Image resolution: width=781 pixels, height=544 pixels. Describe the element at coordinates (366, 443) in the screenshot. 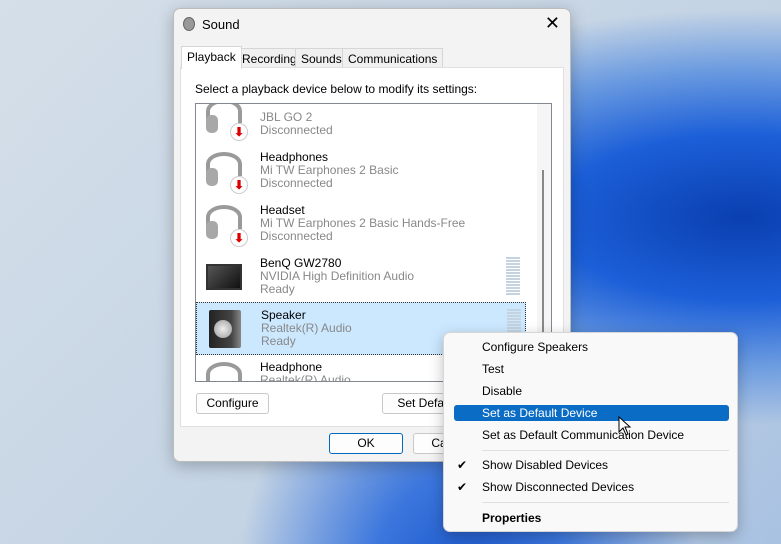

I see `ok-button: OK` at that location.